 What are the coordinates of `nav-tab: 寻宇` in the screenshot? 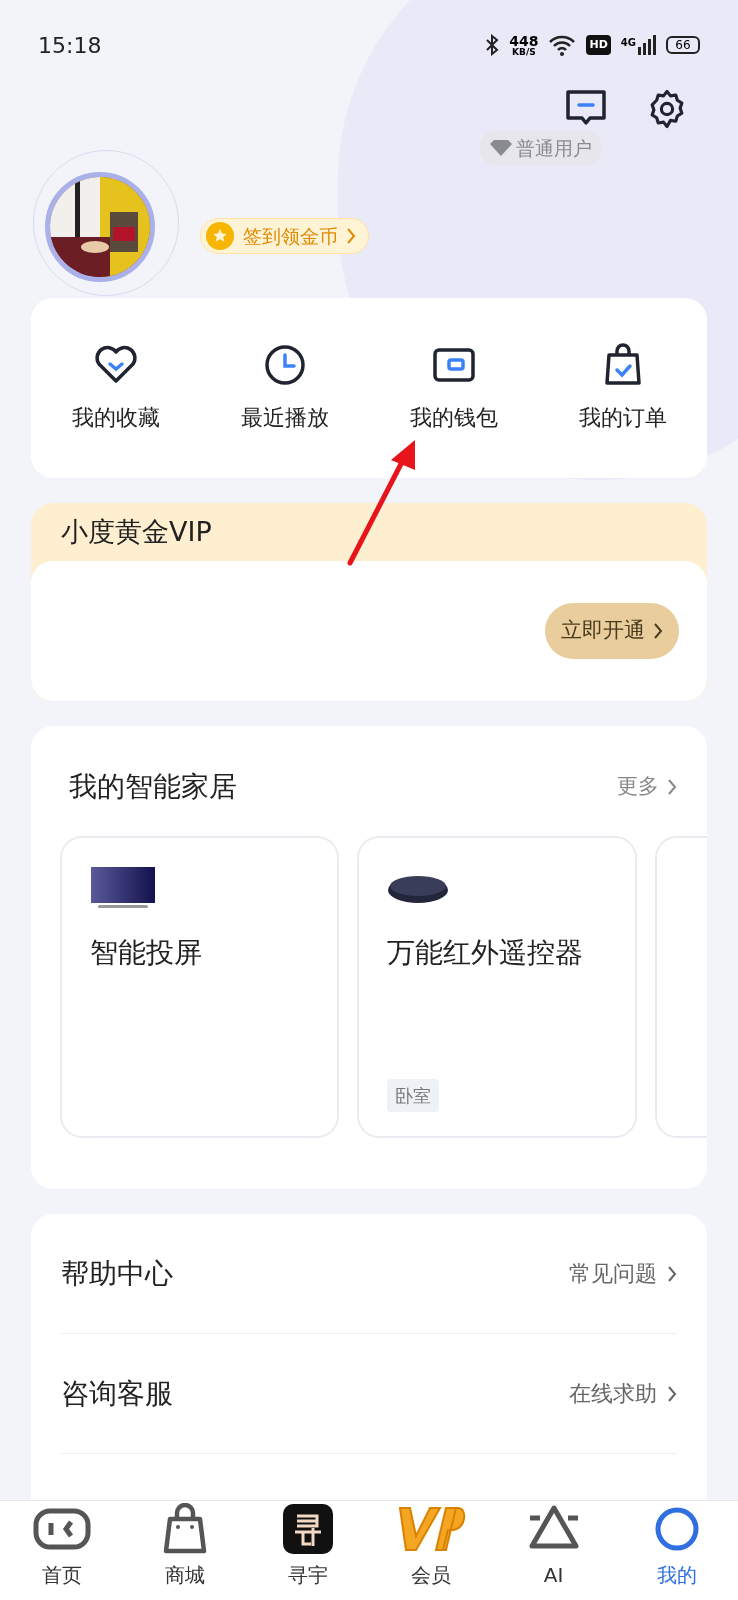 It's located at (307, 1550).